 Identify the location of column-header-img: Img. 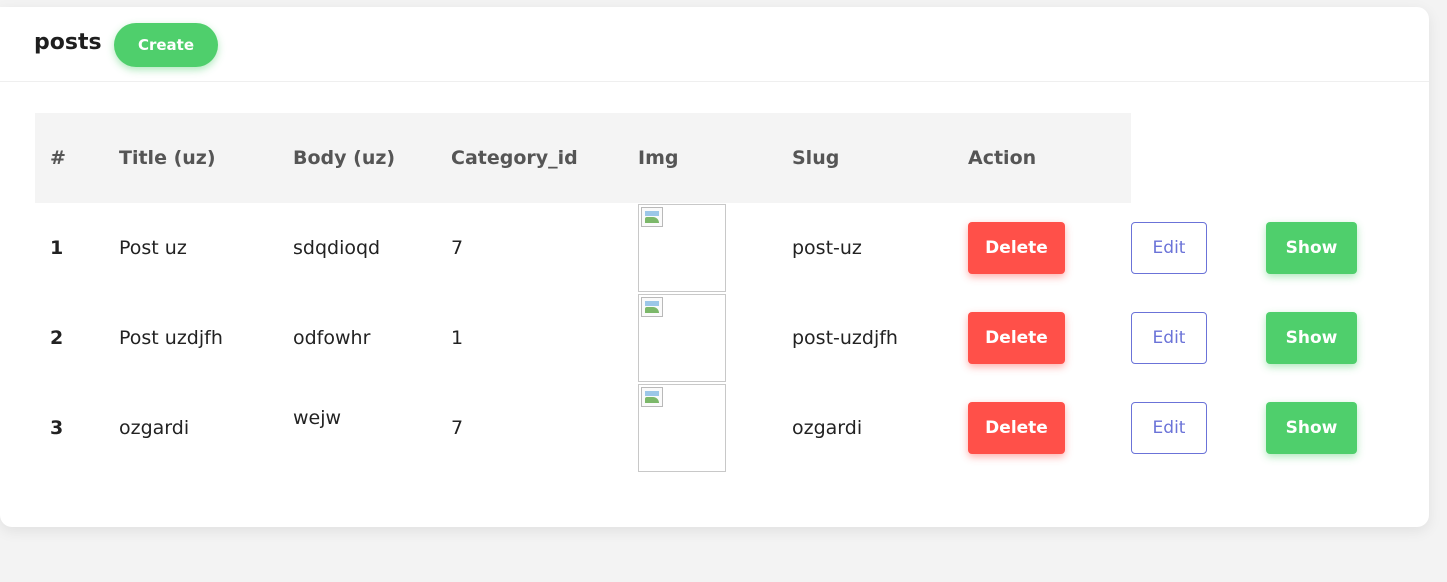
(715, 158).